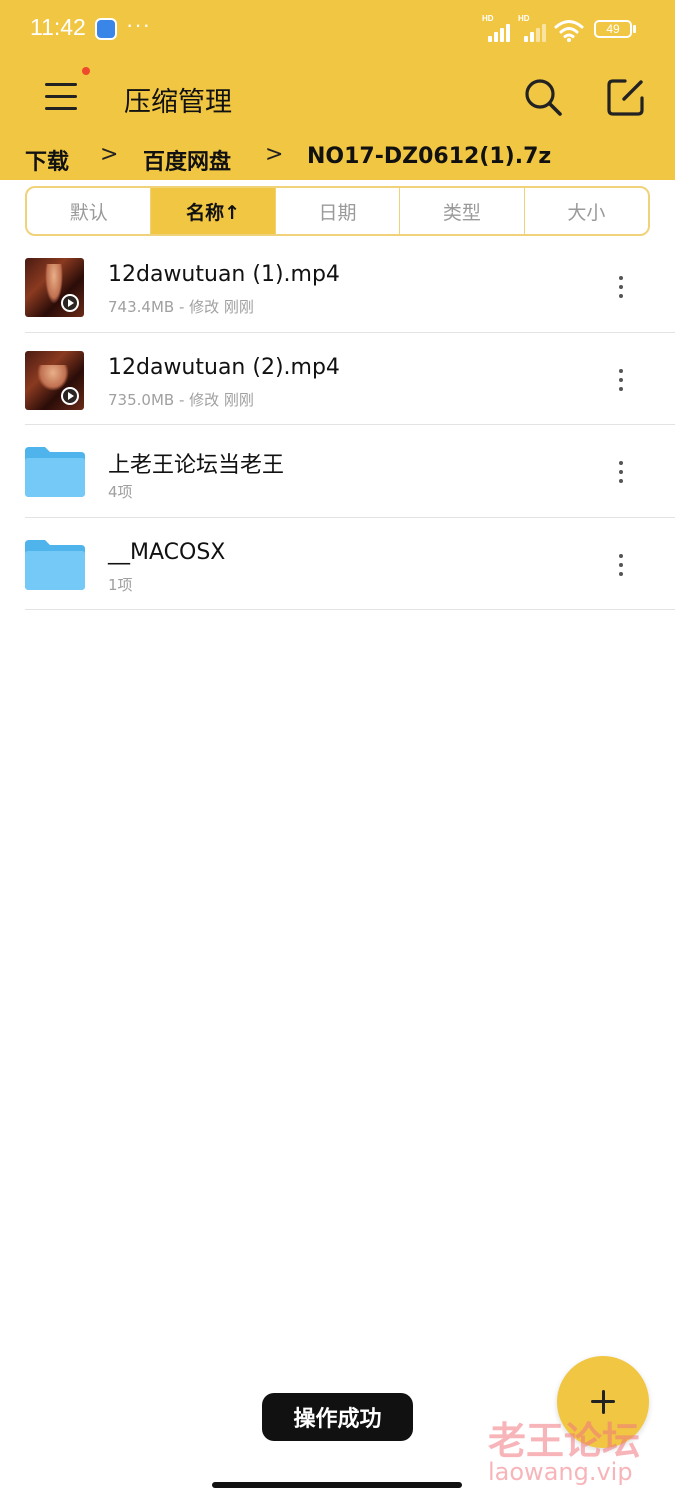  What do you see at coordinates (337, 30) in the screenshot?
I see `status-bar: 11:42 ··· HD HD 49` at bounding box center [337, 30].